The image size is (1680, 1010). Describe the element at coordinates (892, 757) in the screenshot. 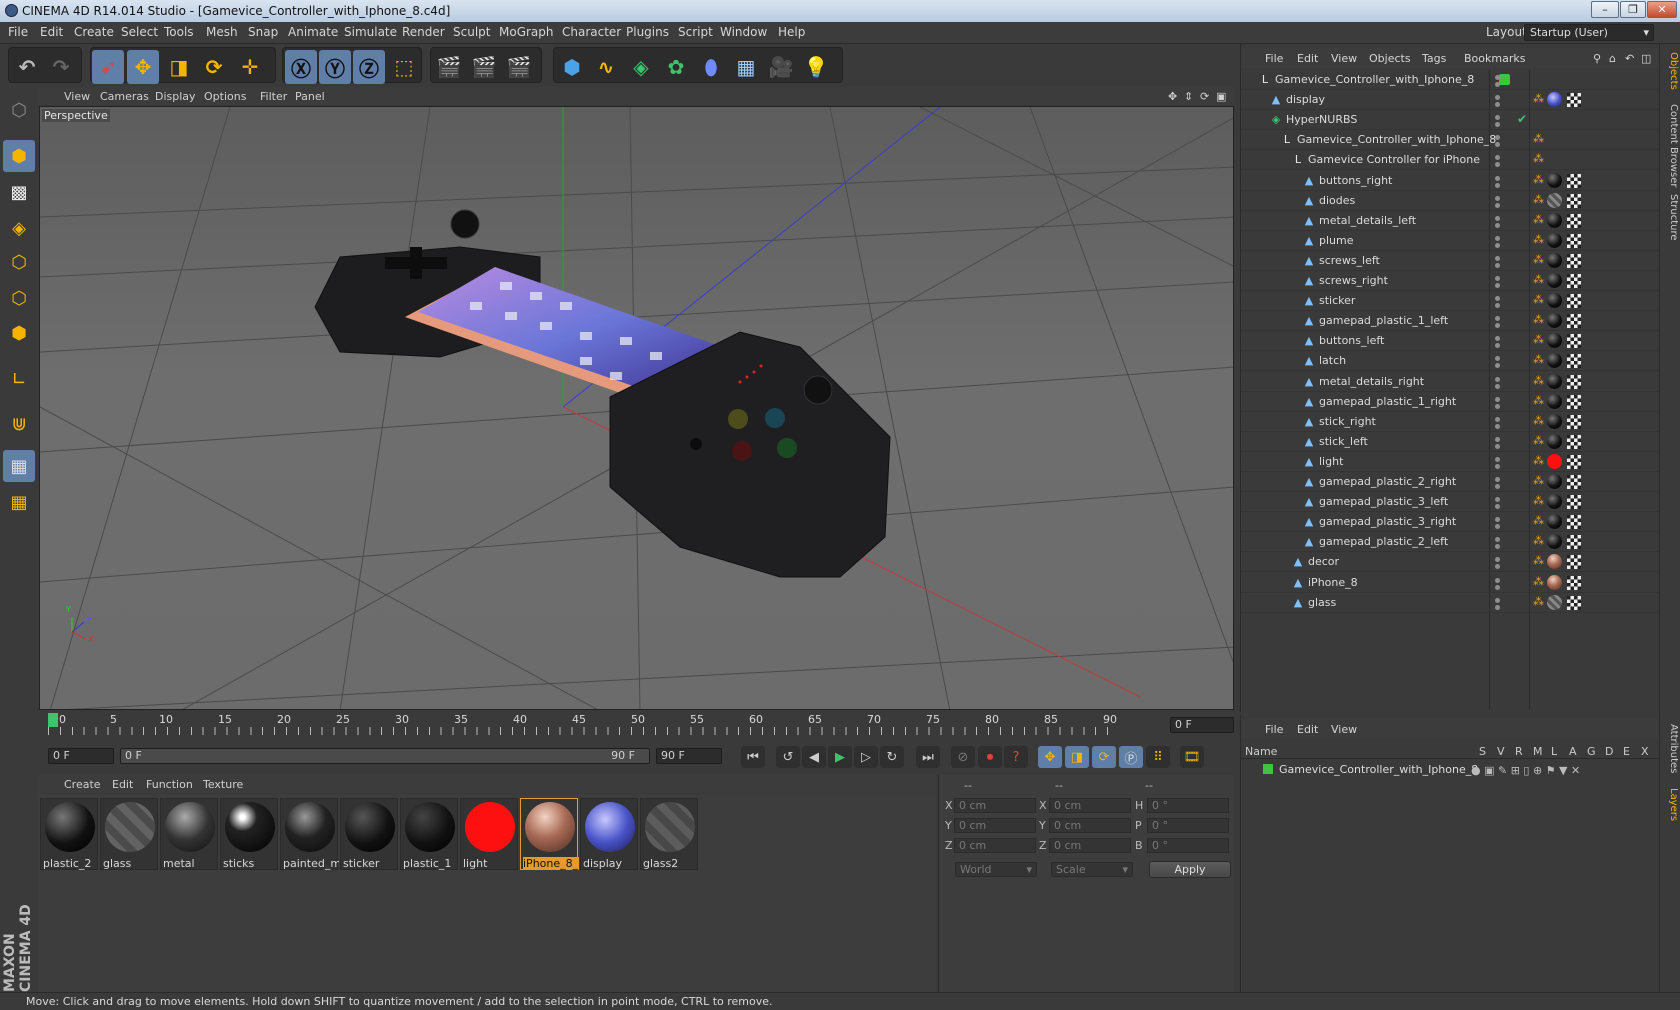

I see `next-key-button: ↻` at that location.